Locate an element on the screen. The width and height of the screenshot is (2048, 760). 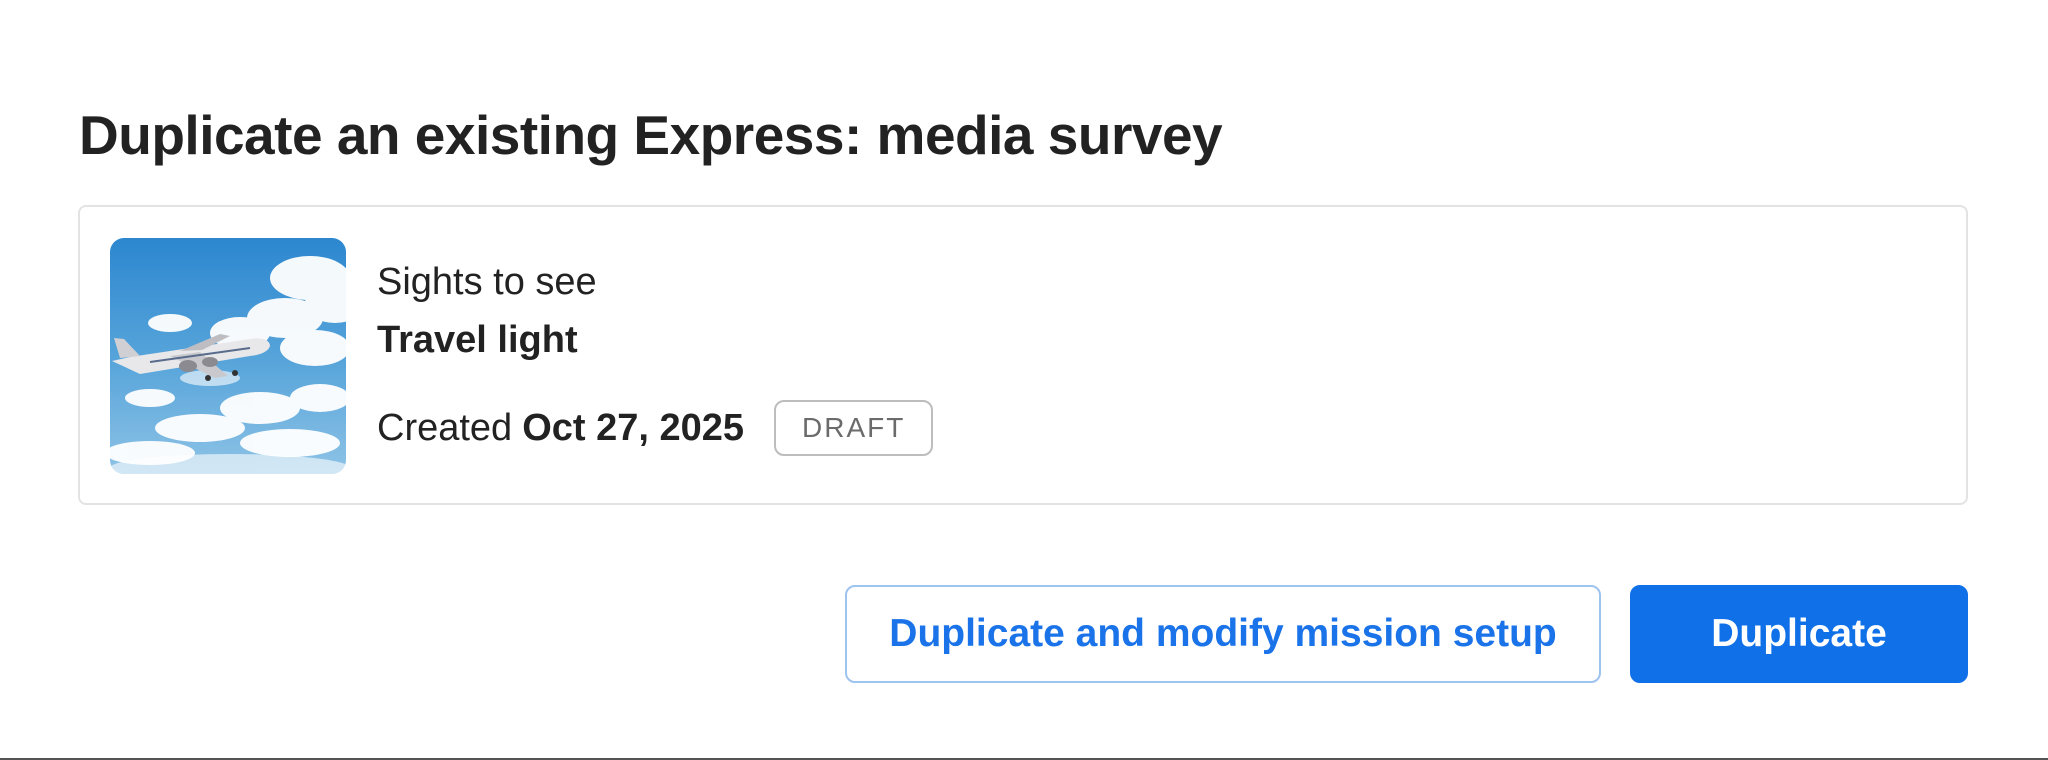
status-badge: DRAFT is located at coordinates (854, 428).